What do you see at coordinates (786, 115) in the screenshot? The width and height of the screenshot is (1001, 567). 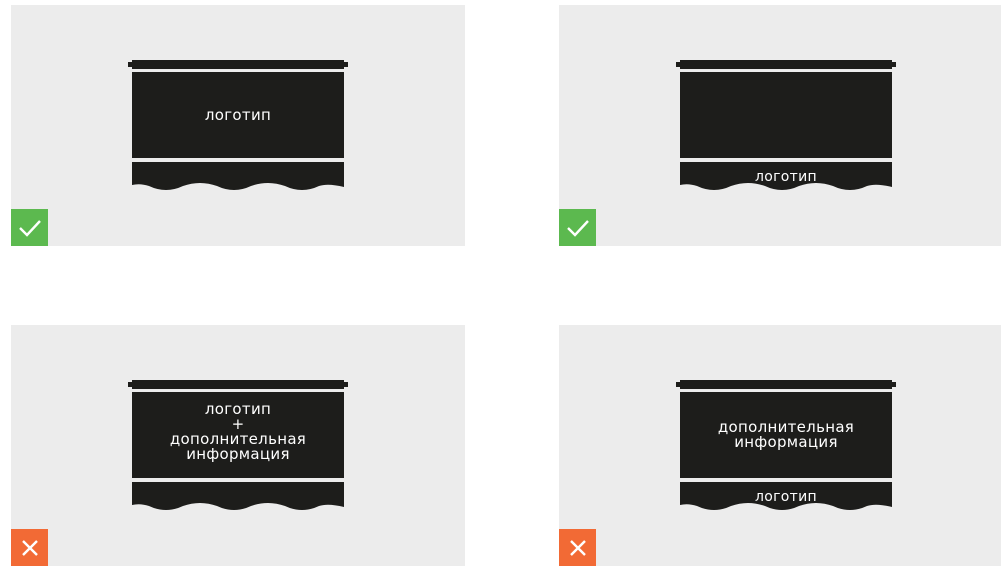 I see `awning-canvas` at bounding box center [786, 115].